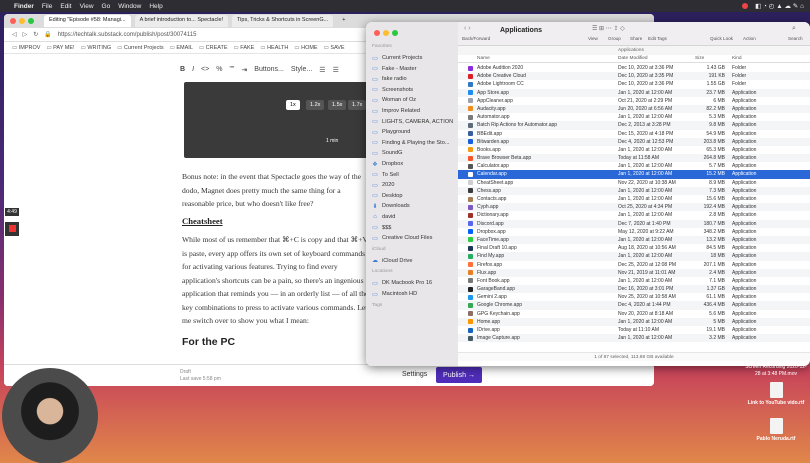 The width and height of the screenshot is (810, 463). I want to click on sidebar-item-favorite: ▭ $$$, so click(414, 228).